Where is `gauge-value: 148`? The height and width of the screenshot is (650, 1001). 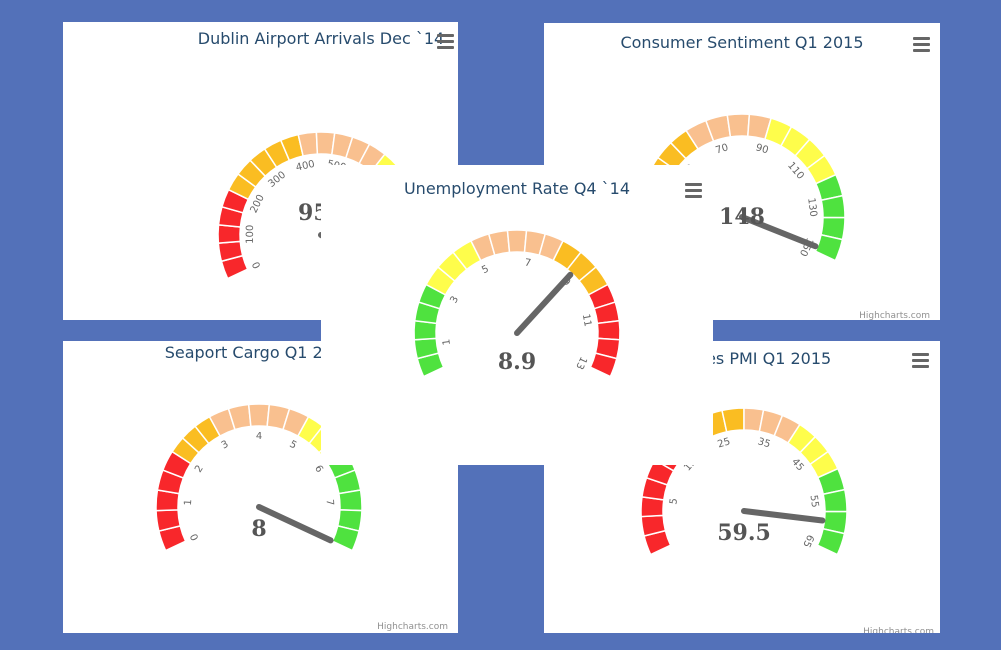
gauge-value: 148 is located at coordinates (742, 217).